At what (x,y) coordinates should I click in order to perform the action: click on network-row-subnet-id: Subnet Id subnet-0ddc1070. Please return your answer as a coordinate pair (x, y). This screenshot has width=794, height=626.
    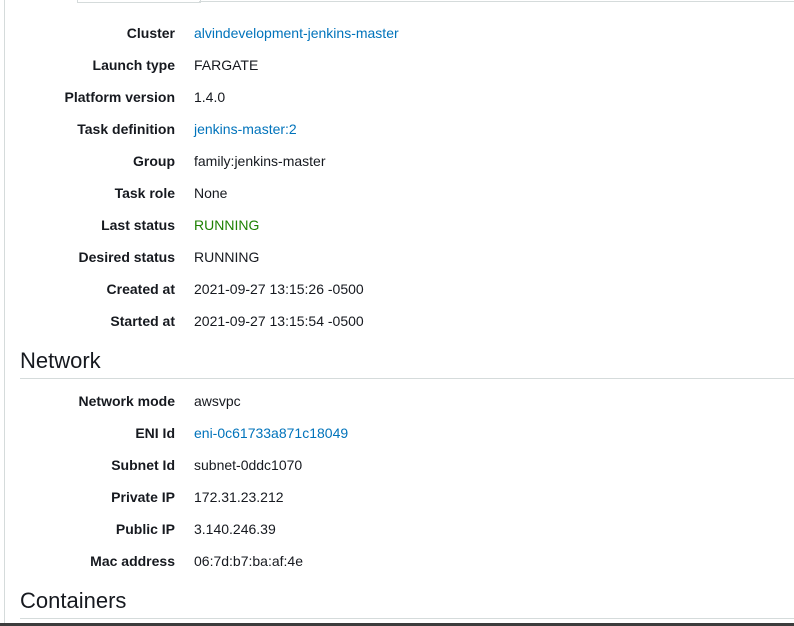
    Looking at the image, I should click on (399, 465).